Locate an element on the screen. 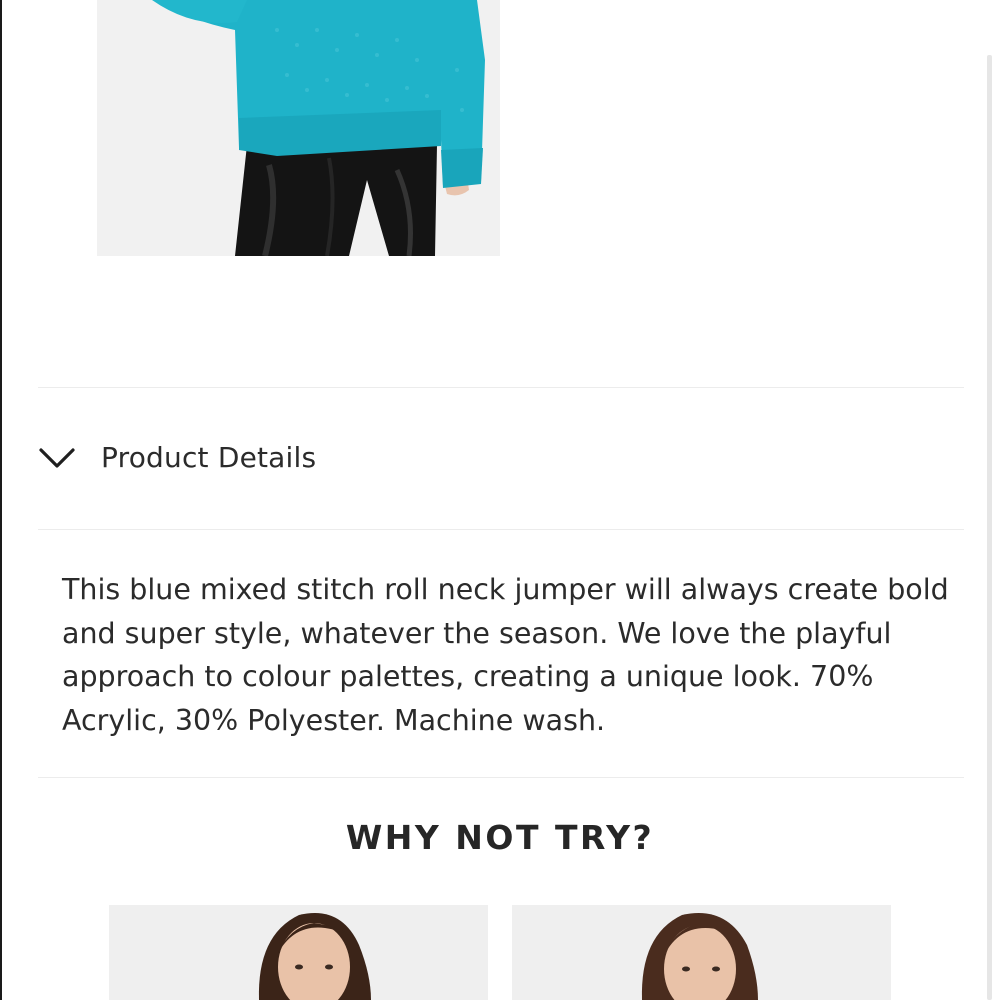 The width and height of the screenshot is (1000, 1000). divider-bottom is located at coordinates (501, 777).